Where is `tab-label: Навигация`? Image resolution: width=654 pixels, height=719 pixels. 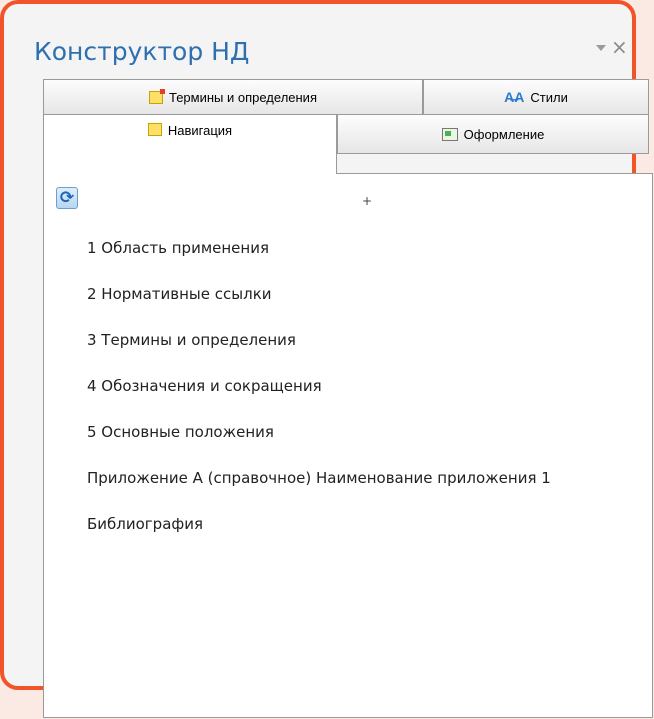 tab-label: Навигация is located at coordinates (200, 130).